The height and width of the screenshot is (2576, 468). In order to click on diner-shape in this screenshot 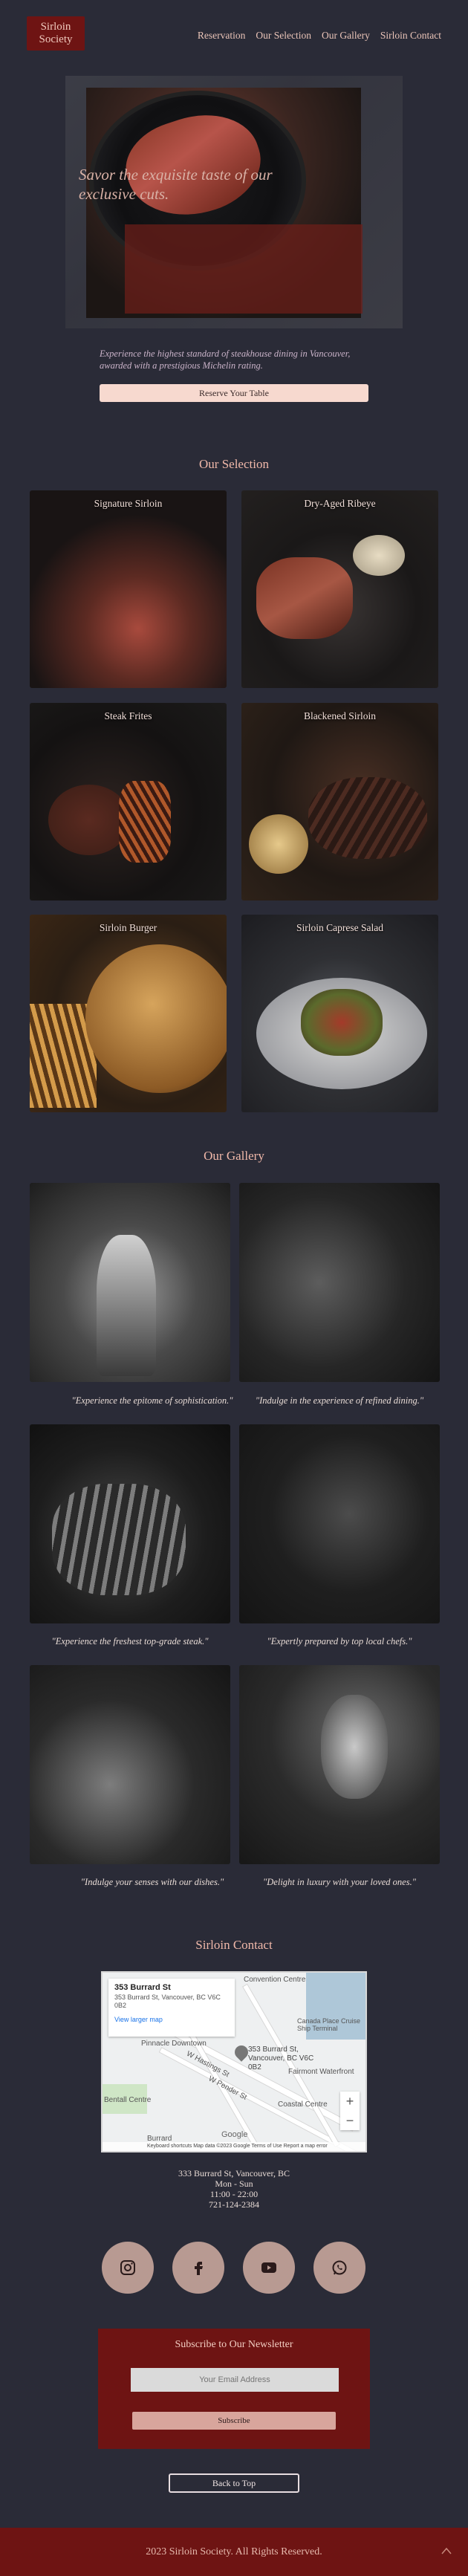, I will do `click(355, 1747)`.